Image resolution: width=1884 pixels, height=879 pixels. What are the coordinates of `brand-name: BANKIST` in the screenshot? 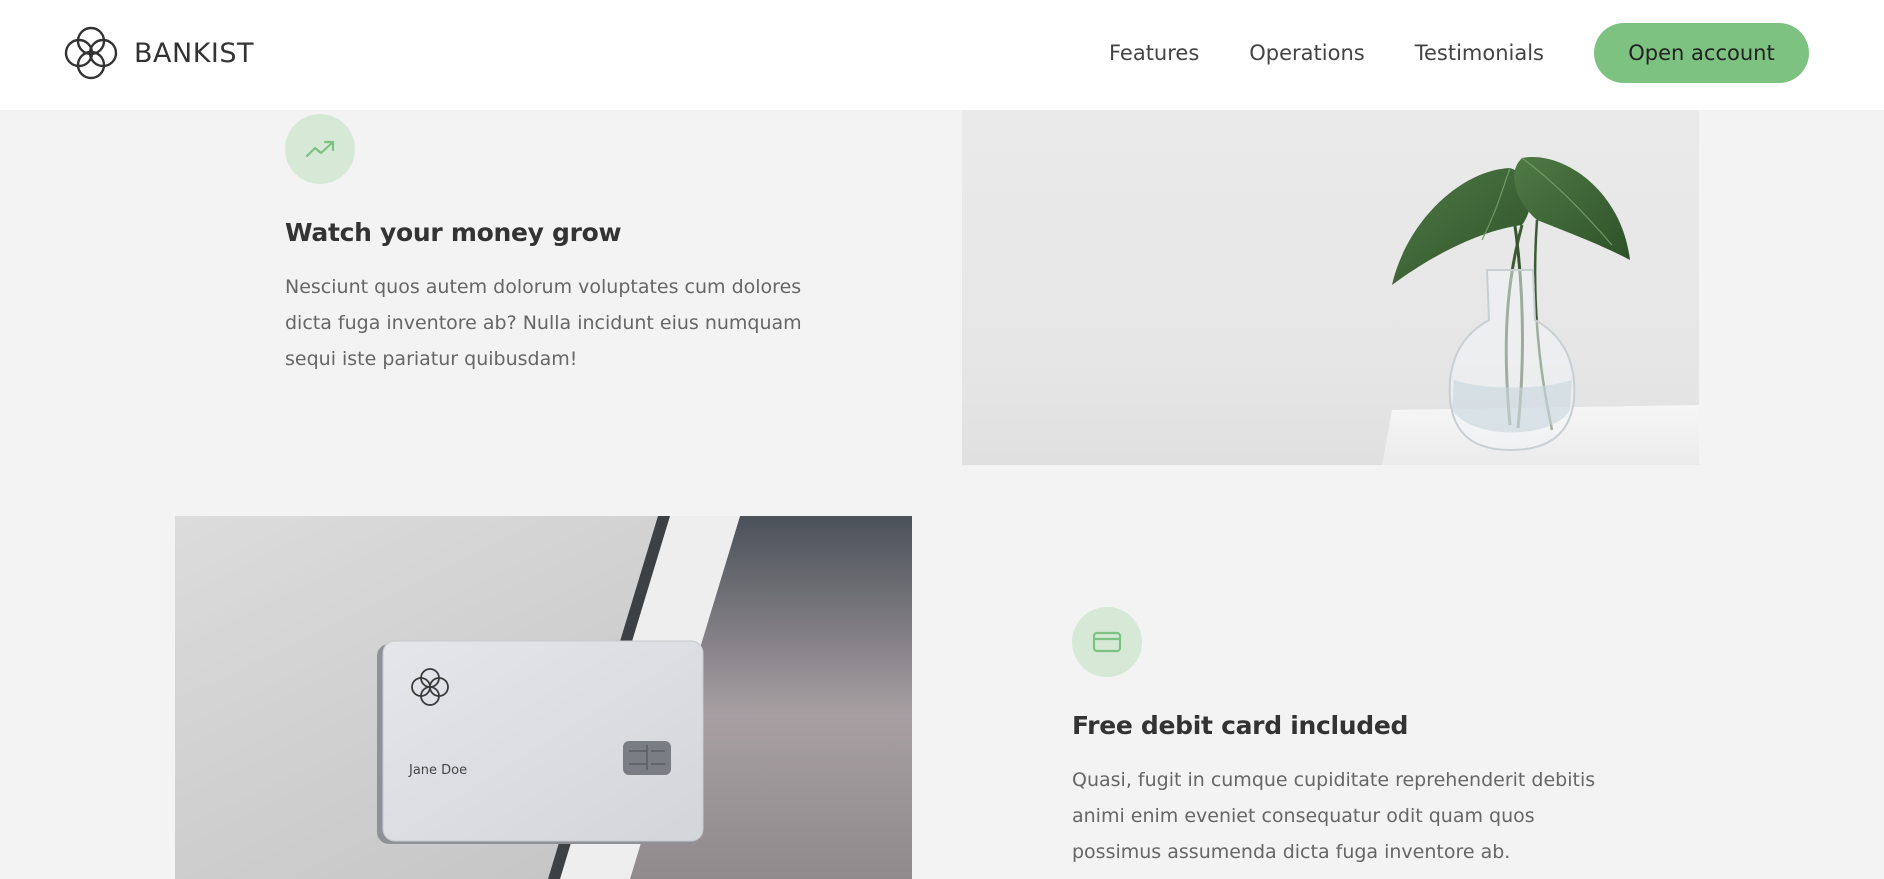 It's located at (194, 53).